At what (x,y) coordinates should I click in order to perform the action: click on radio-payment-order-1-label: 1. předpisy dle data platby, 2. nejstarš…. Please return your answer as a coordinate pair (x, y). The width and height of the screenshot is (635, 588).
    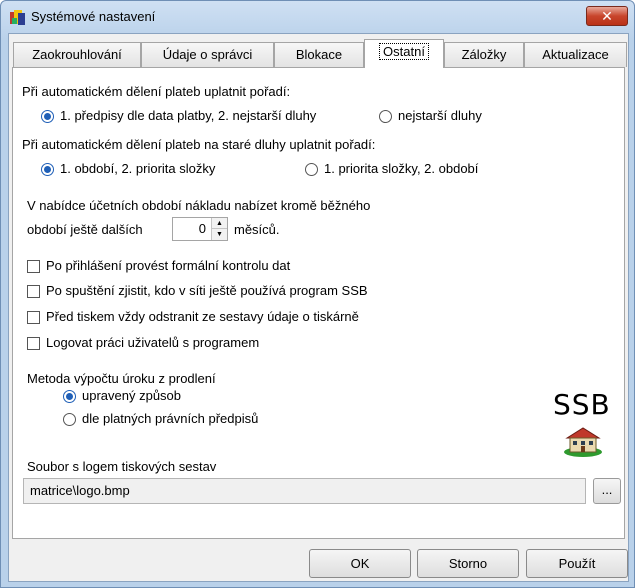
    Looking at the image, I should click on (188, 115).